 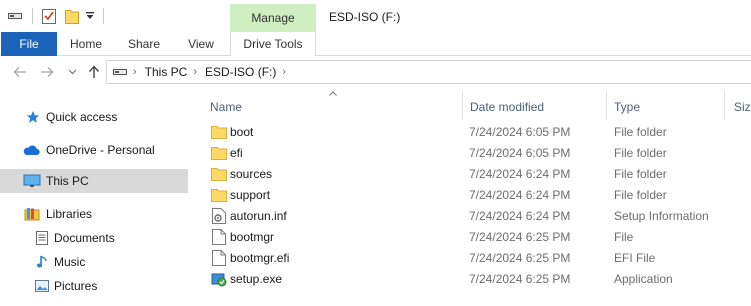 What do you see at coordinates (643, 279) in the screenshot?
I see `file-type: Application` at bounding box center [643, 279].